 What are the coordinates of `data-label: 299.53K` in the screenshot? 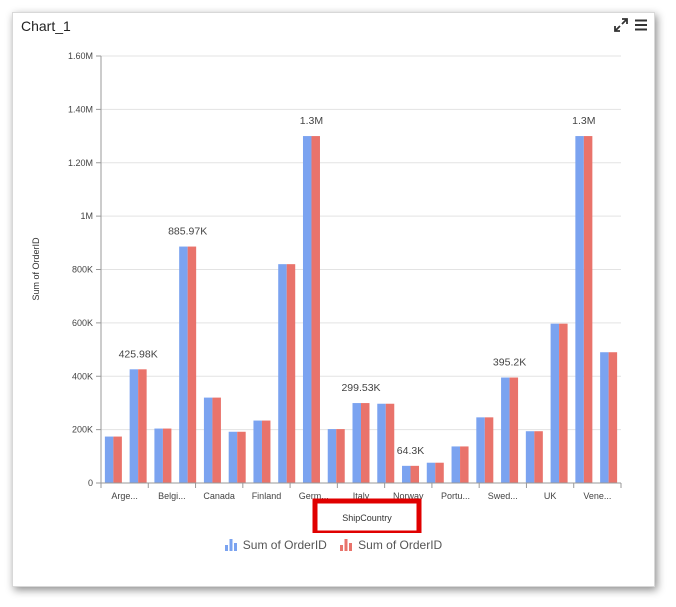 It's located at (360, 388).